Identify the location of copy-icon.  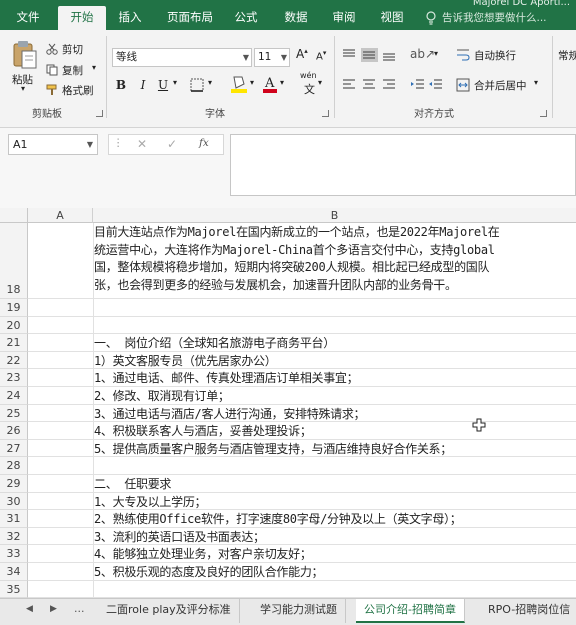
(52, 70).